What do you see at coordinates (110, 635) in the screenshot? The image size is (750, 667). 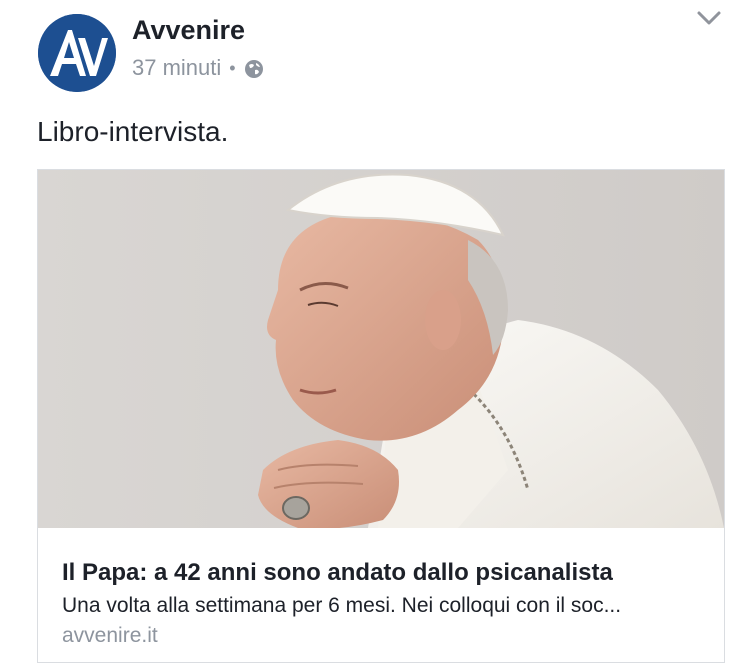 I see `link-domain: avvenire.it` at bounding box center [110, 635].